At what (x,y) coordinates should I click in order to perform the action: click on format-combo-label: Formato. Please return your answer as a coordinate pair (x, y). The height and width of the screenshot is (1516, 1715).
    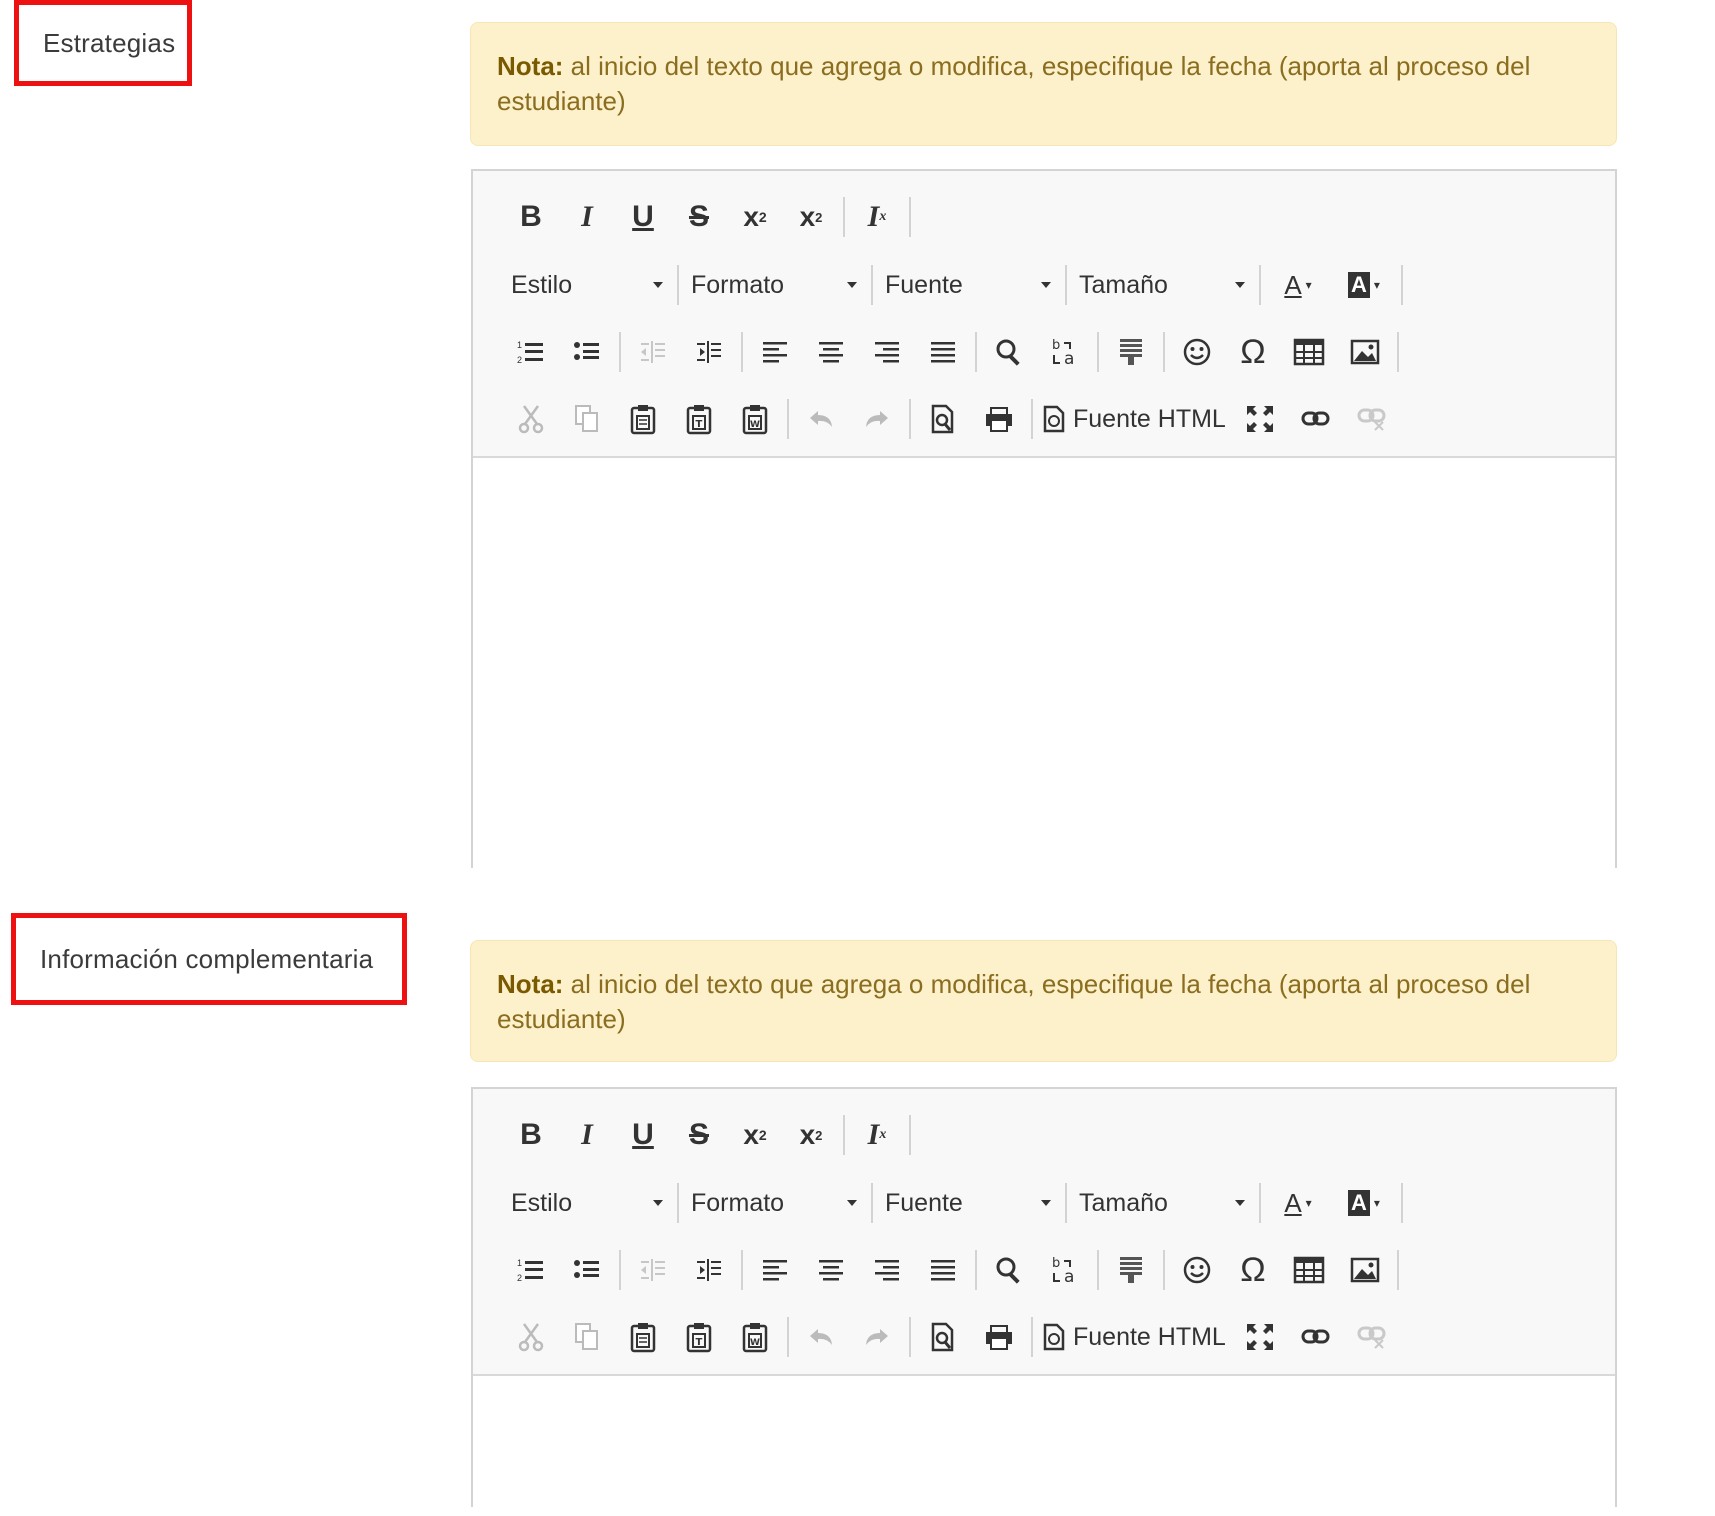
    Looking at the image, I should click on (738, 284).